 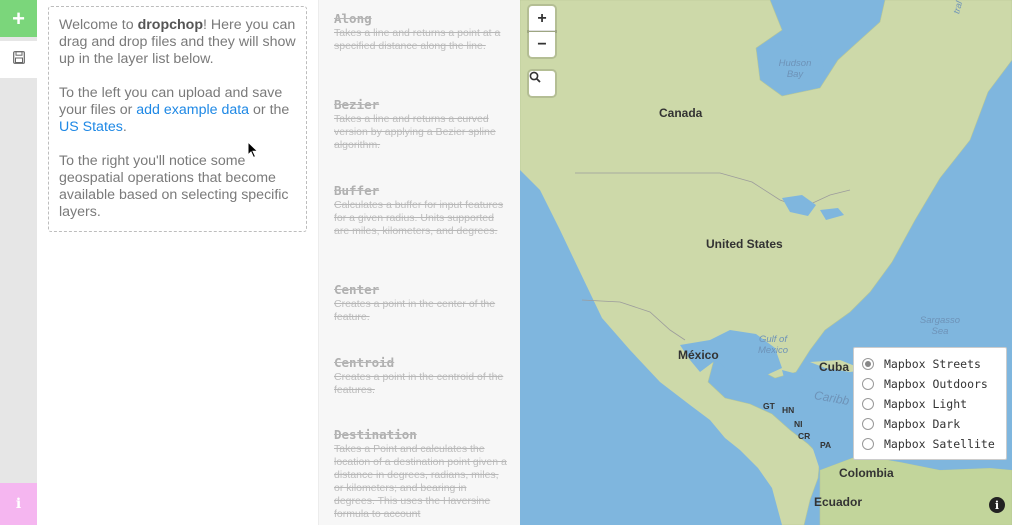 I want to click on operation-title: Centroid, so click(x=364, y=362).